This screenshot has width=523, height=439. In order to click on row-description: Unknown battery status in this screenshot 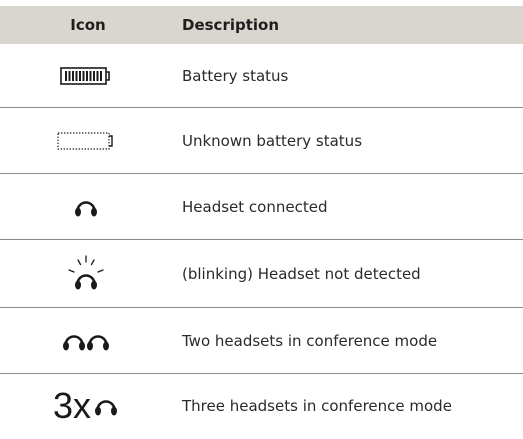, I will do `click(272, 140)`.